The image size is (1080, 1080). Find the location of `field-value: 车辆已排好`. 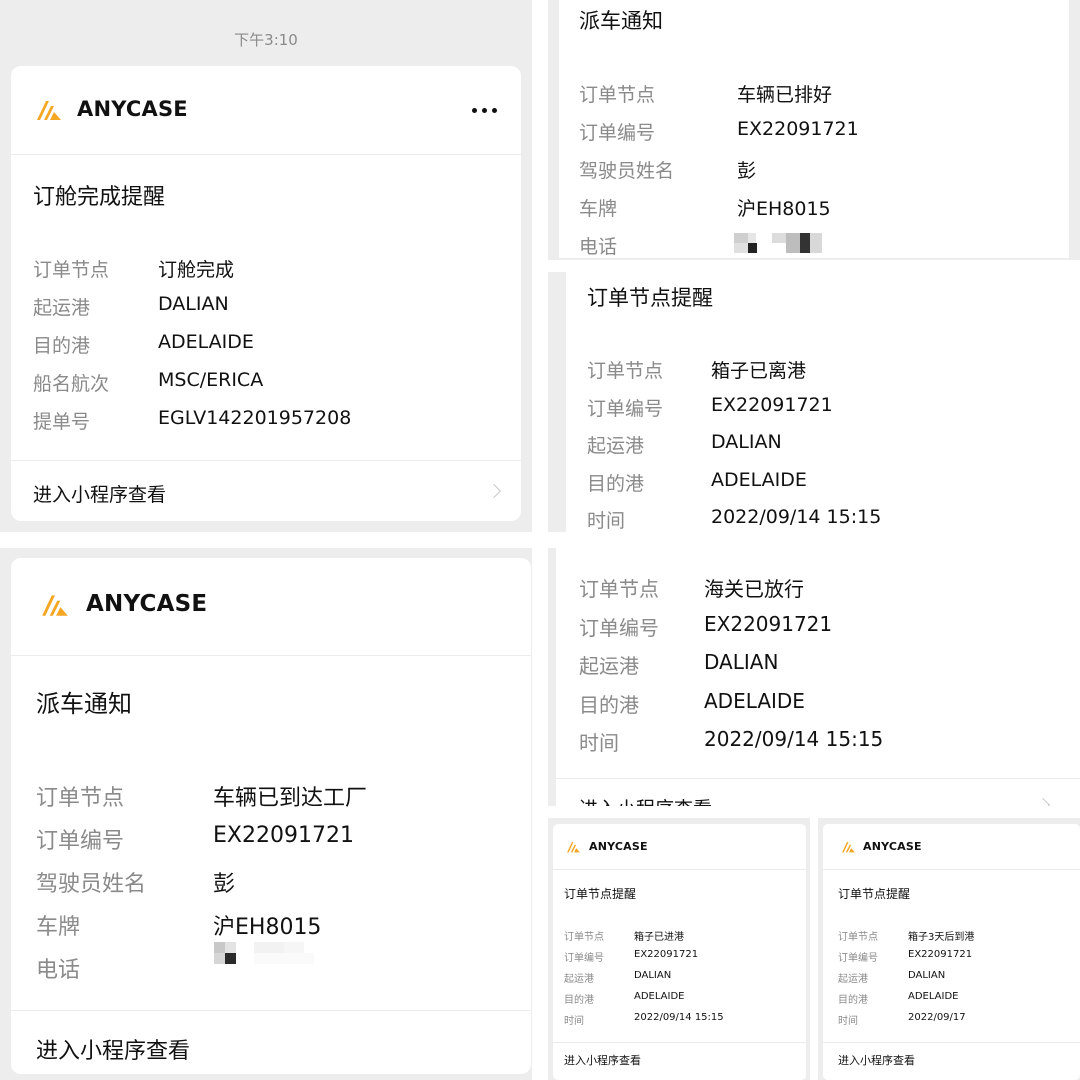

field-value: 车辆已排好 is located at coordinates (785, 95).